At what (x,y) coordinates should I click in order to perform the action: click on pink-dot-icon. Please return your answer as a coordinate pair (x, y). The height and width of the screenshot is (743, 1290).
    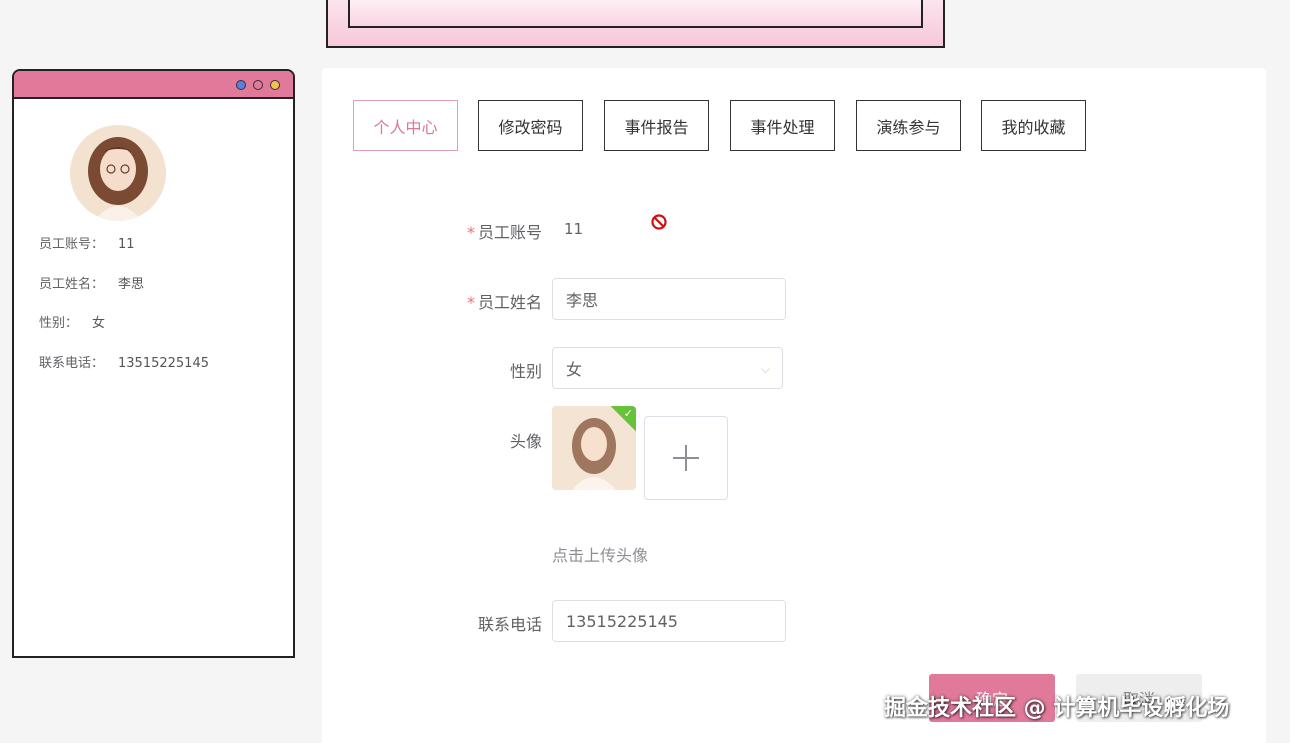
    Looking at the image, I should click on (258, 85).